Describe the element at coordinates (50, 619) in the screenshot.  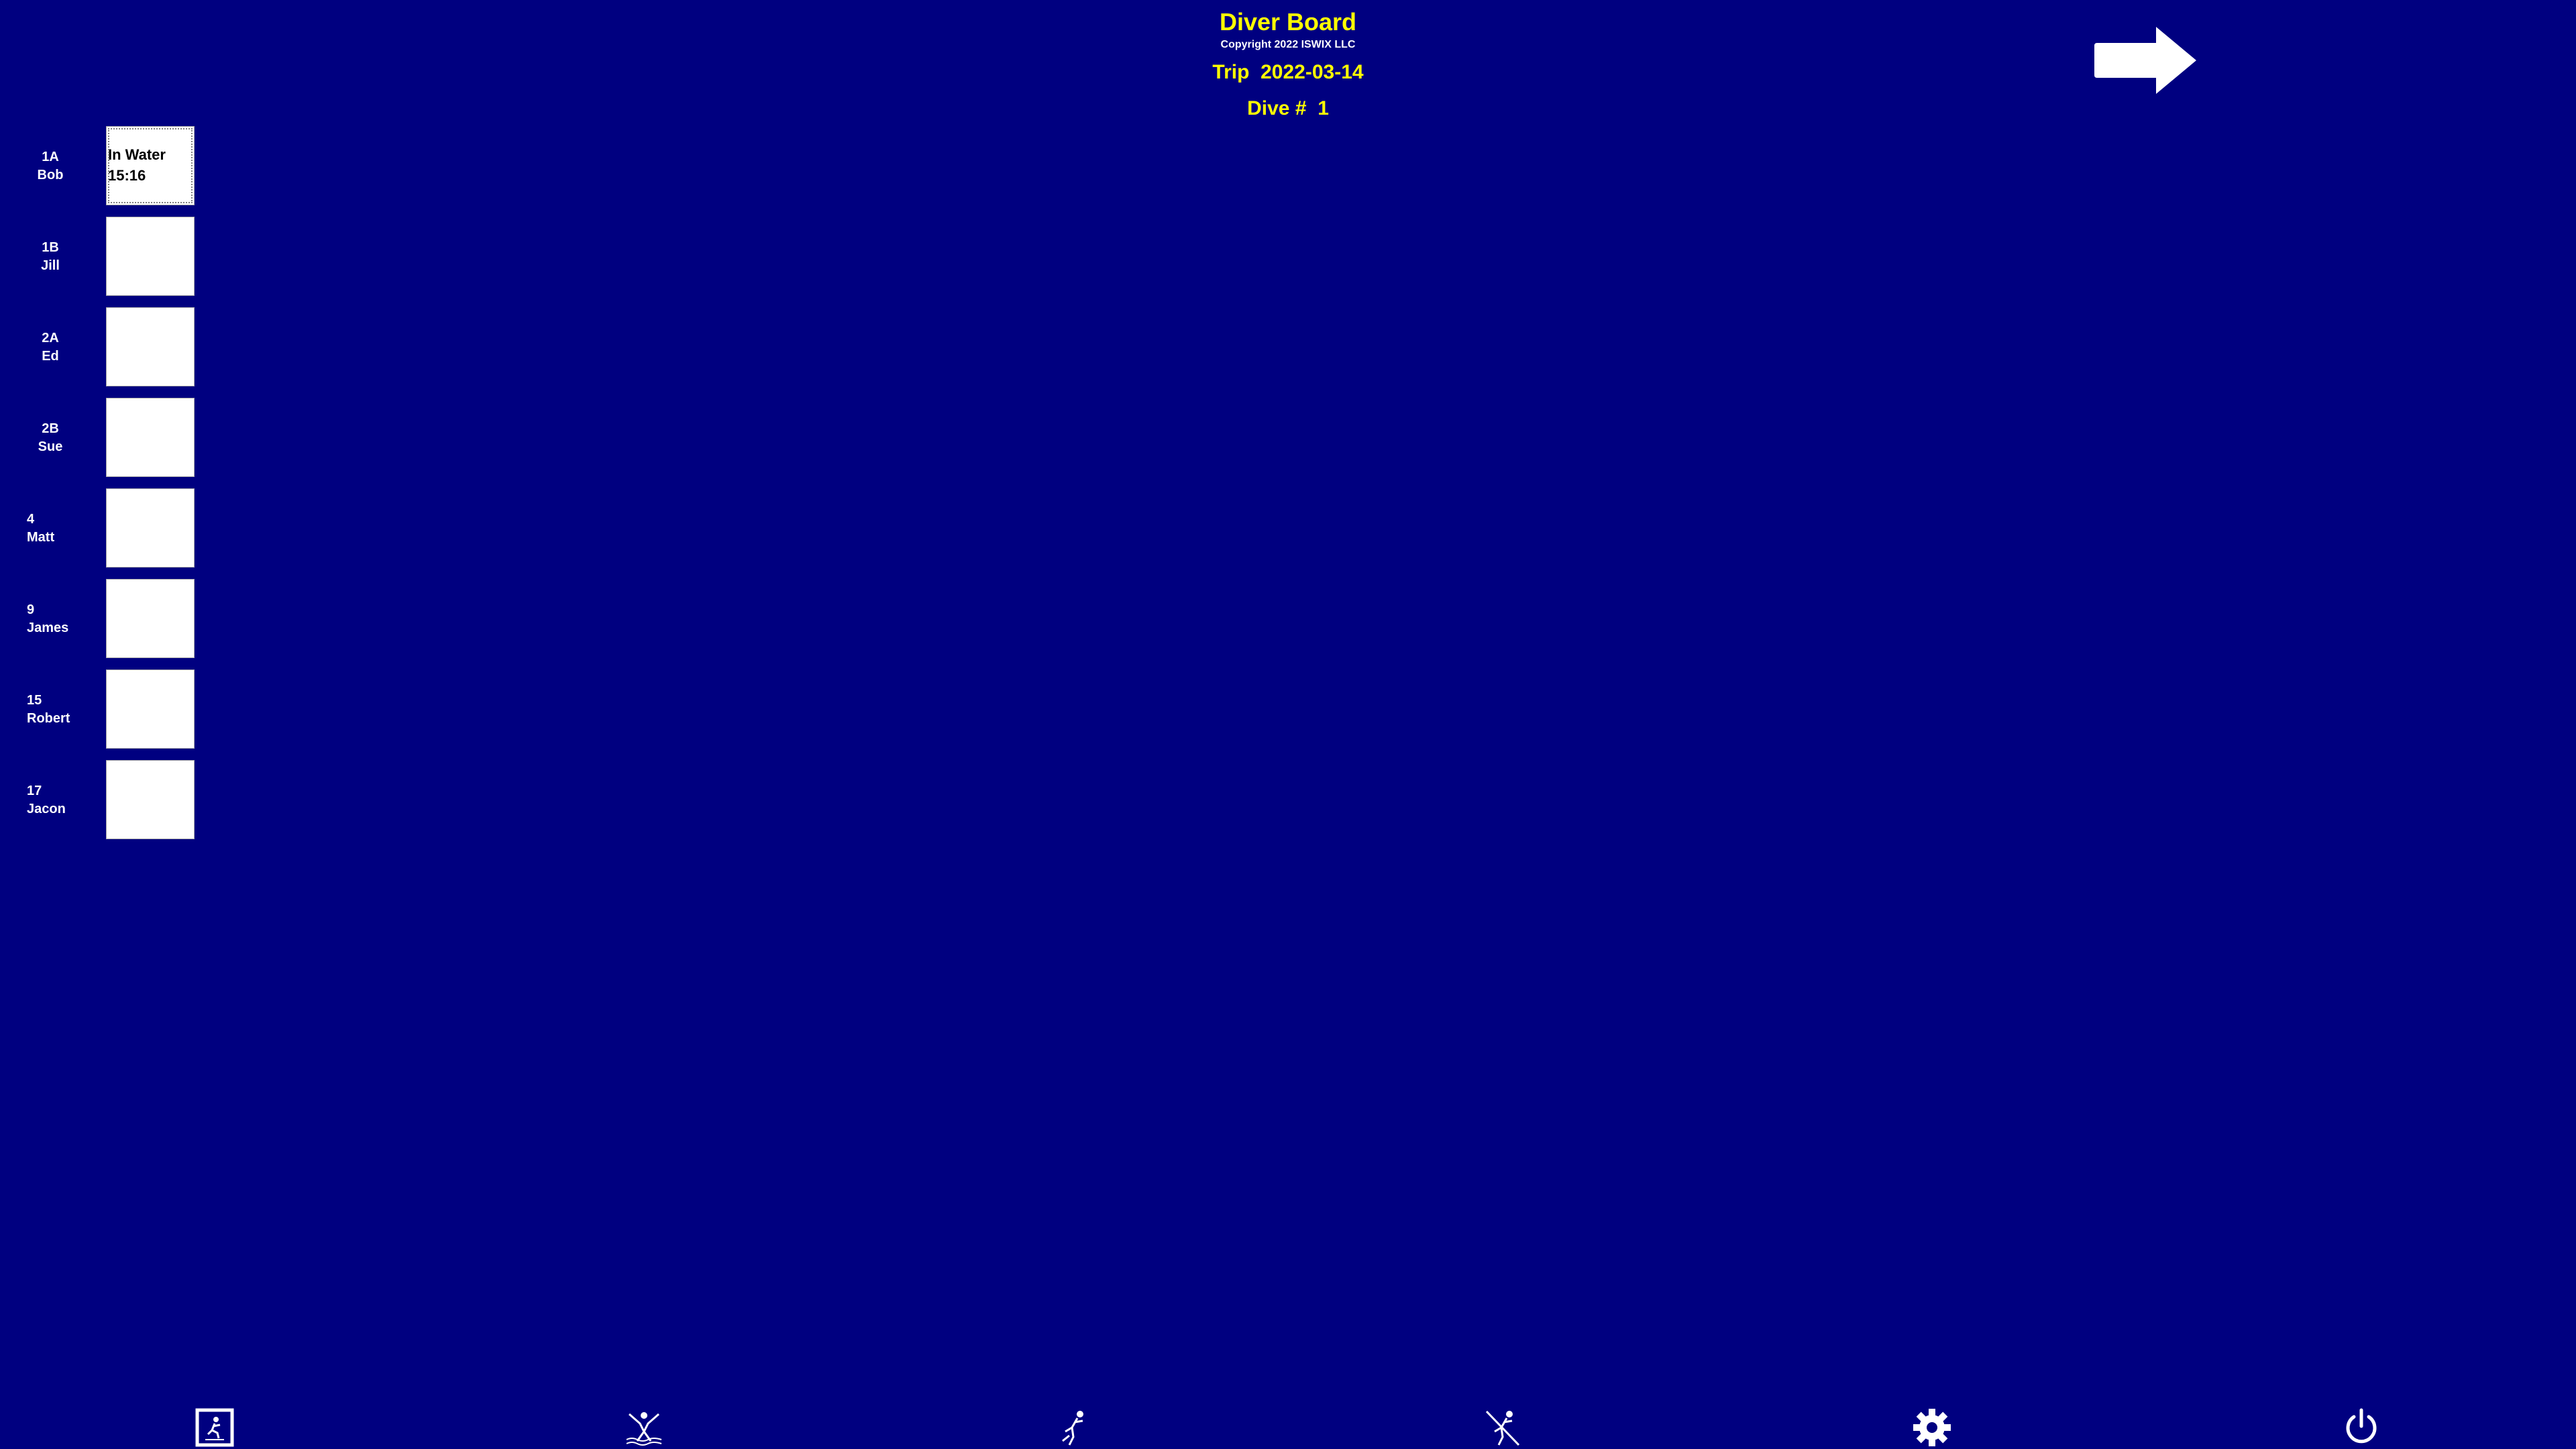
I see `diver-label: 9 James` at that location.